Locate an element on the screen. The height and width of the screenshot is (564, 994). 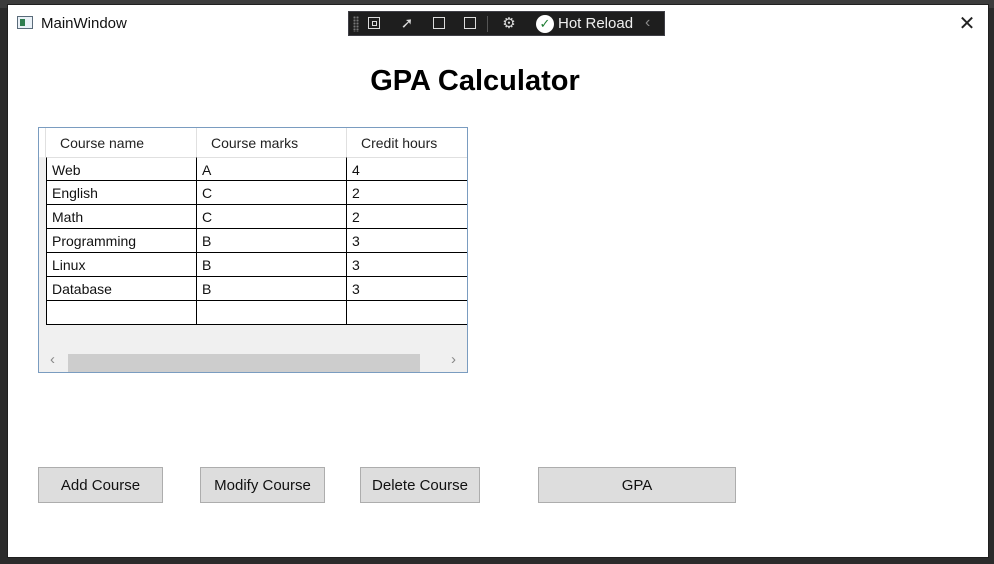
gpa-button: GPA is located at coordinates (637, 485).